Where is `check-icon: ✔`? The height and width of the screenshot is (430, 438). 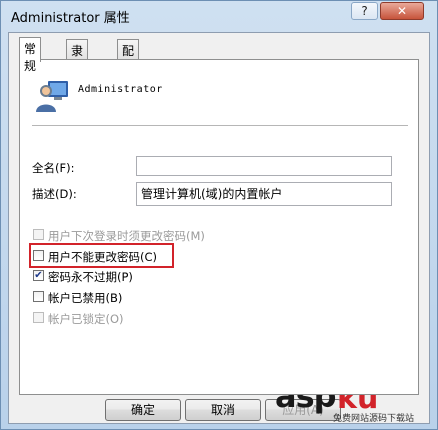 check-icon: ✔ is located at coordinates (38, 275).